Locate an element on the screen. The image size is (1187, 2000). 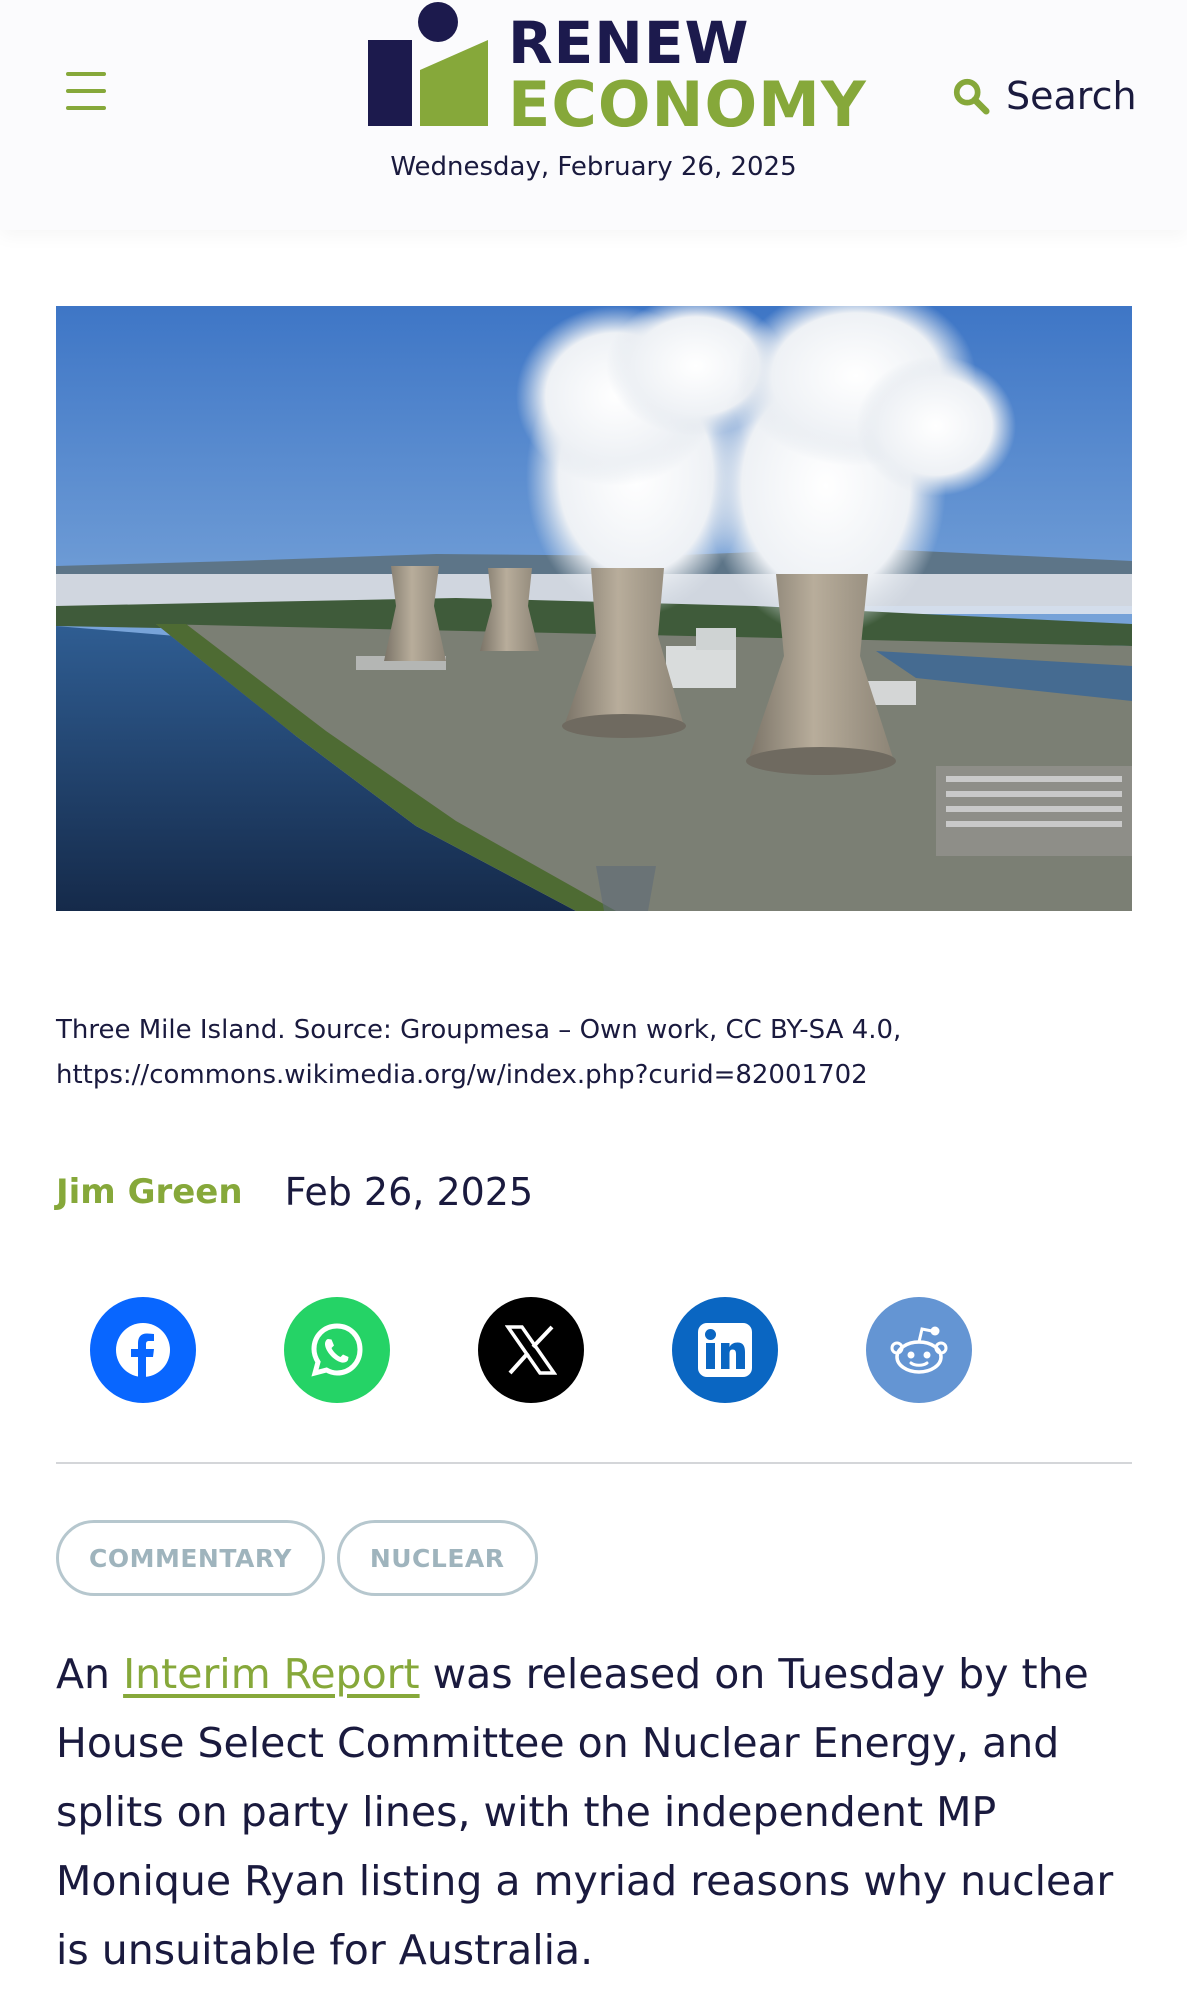
logo-wordmark: RENEW ECONOMY is located at coordinates (687, 75).